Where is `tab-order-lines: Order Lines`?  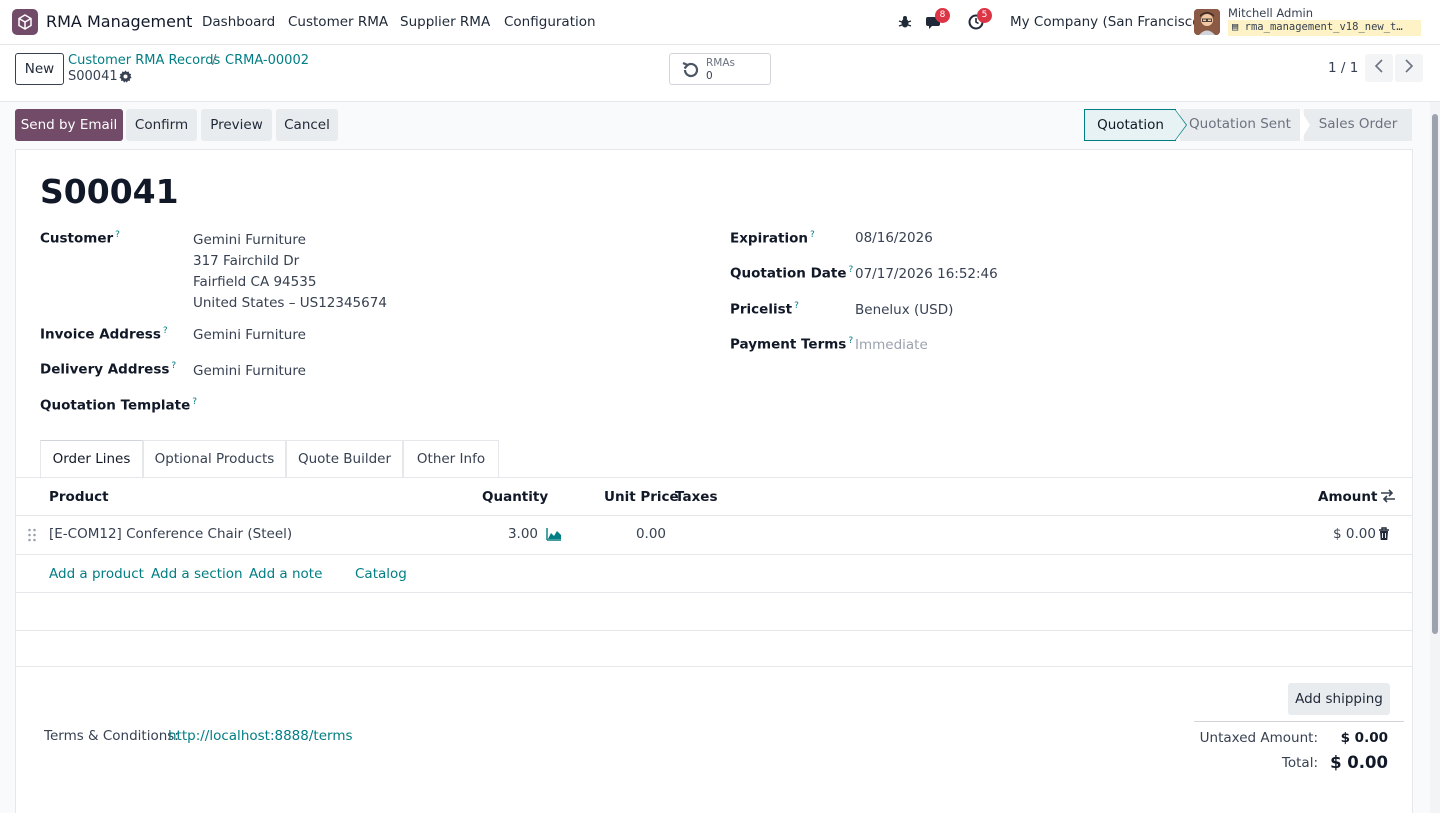
tab-order-lines: Order Lines is located at coordinates (91, 459).